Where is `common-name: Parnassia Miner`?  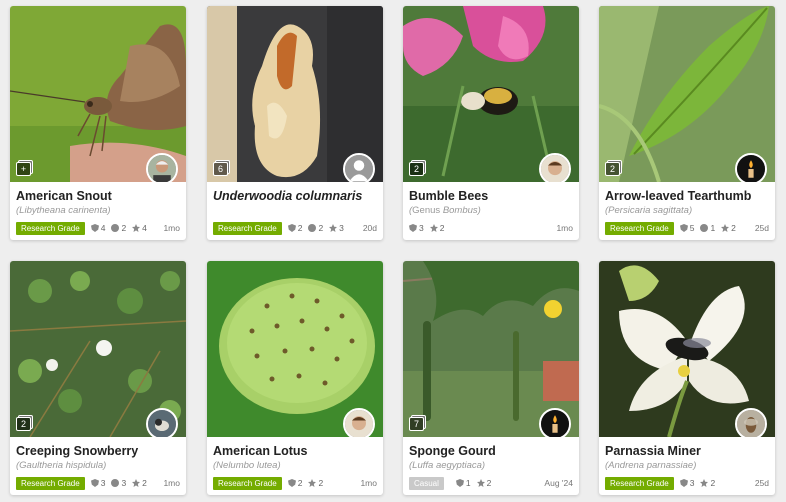 common-name: Parnassia Miner is located at coordinates (687, 451).